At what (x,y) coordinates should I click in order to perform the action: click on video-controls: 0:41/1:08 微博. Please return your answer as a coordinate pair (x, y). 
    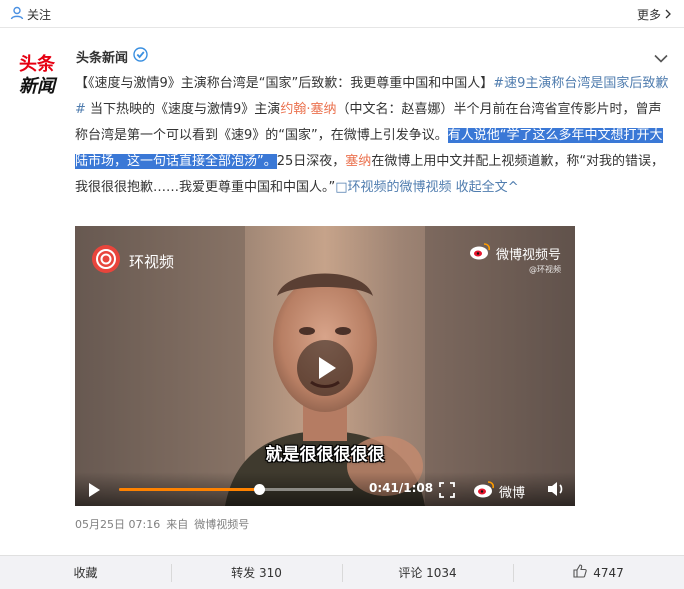
    Looking at the image, I should click on (325, 489).